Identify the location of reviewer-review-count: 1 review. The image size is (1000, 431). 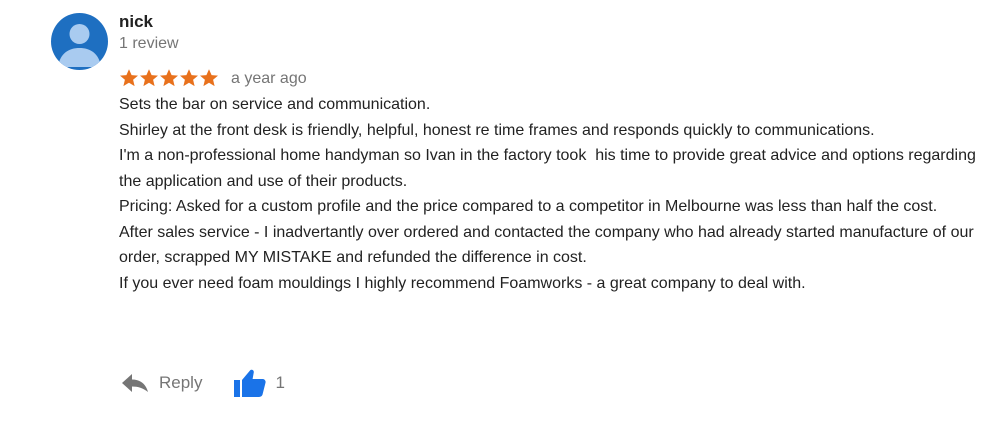
(149, 43).